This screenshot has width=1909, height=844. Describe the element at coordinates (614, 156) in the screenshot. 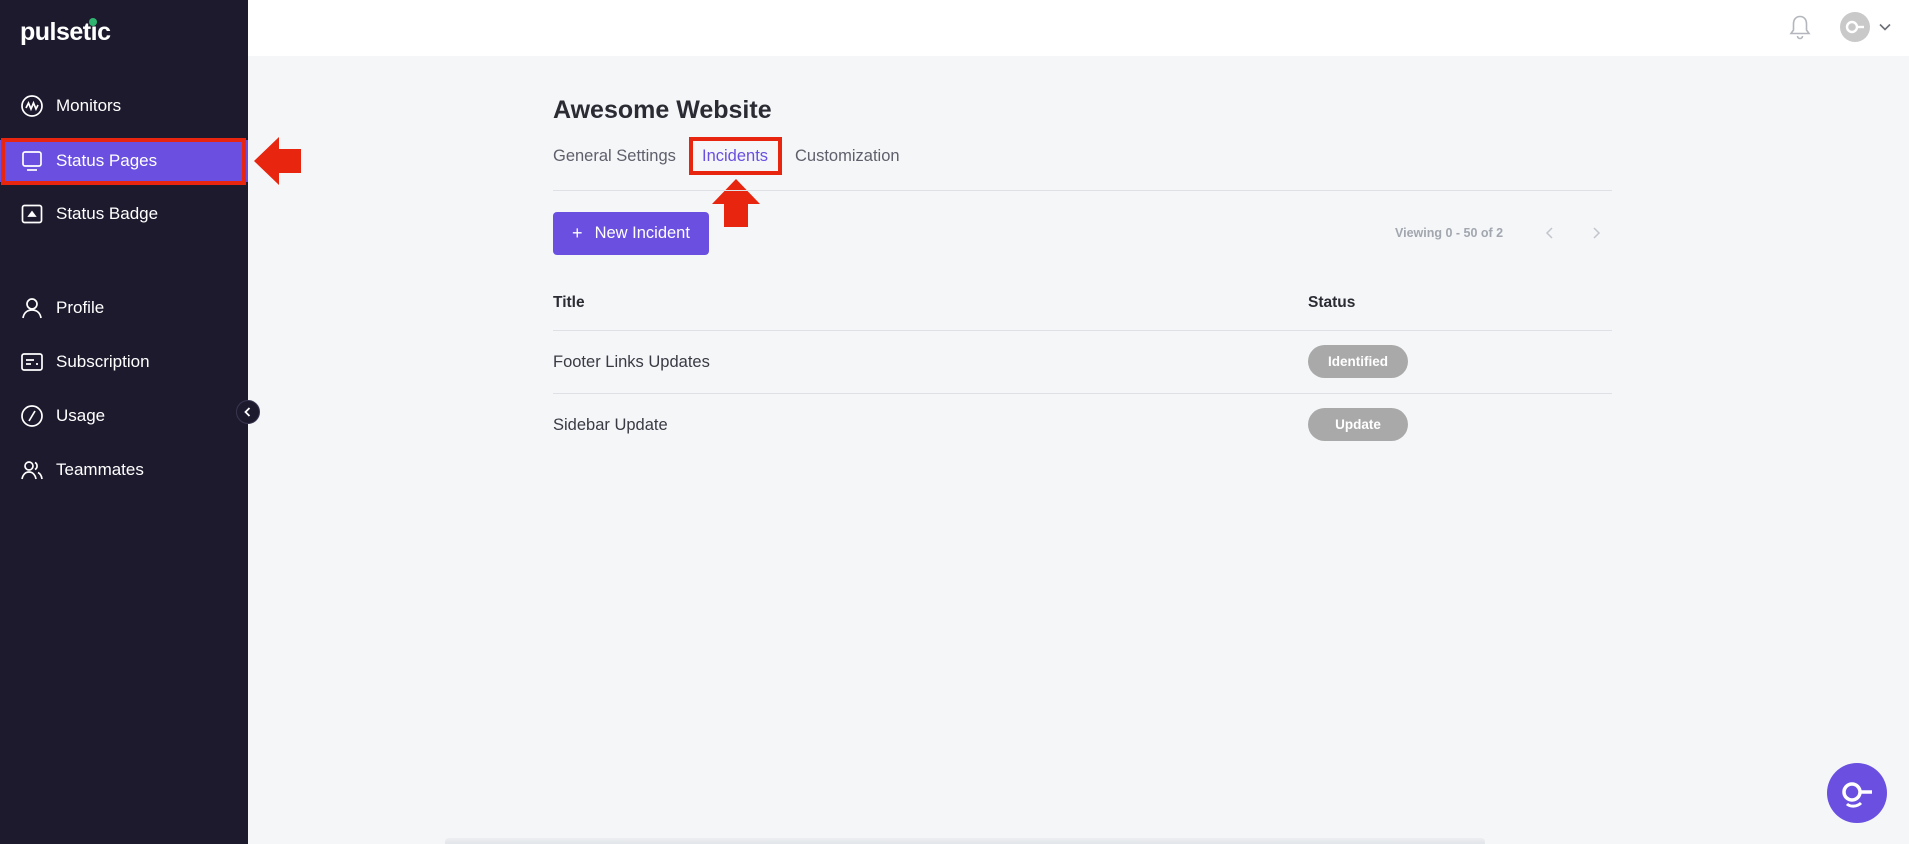

I see `tab-general-settings: General Settings` at that location.